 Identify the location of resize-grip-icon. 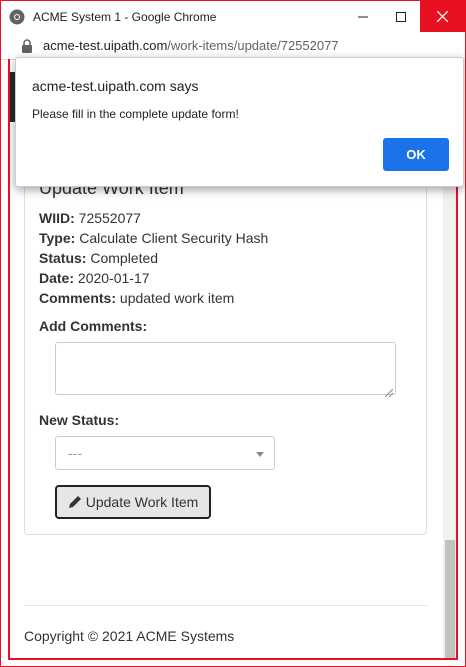
(389, 391).